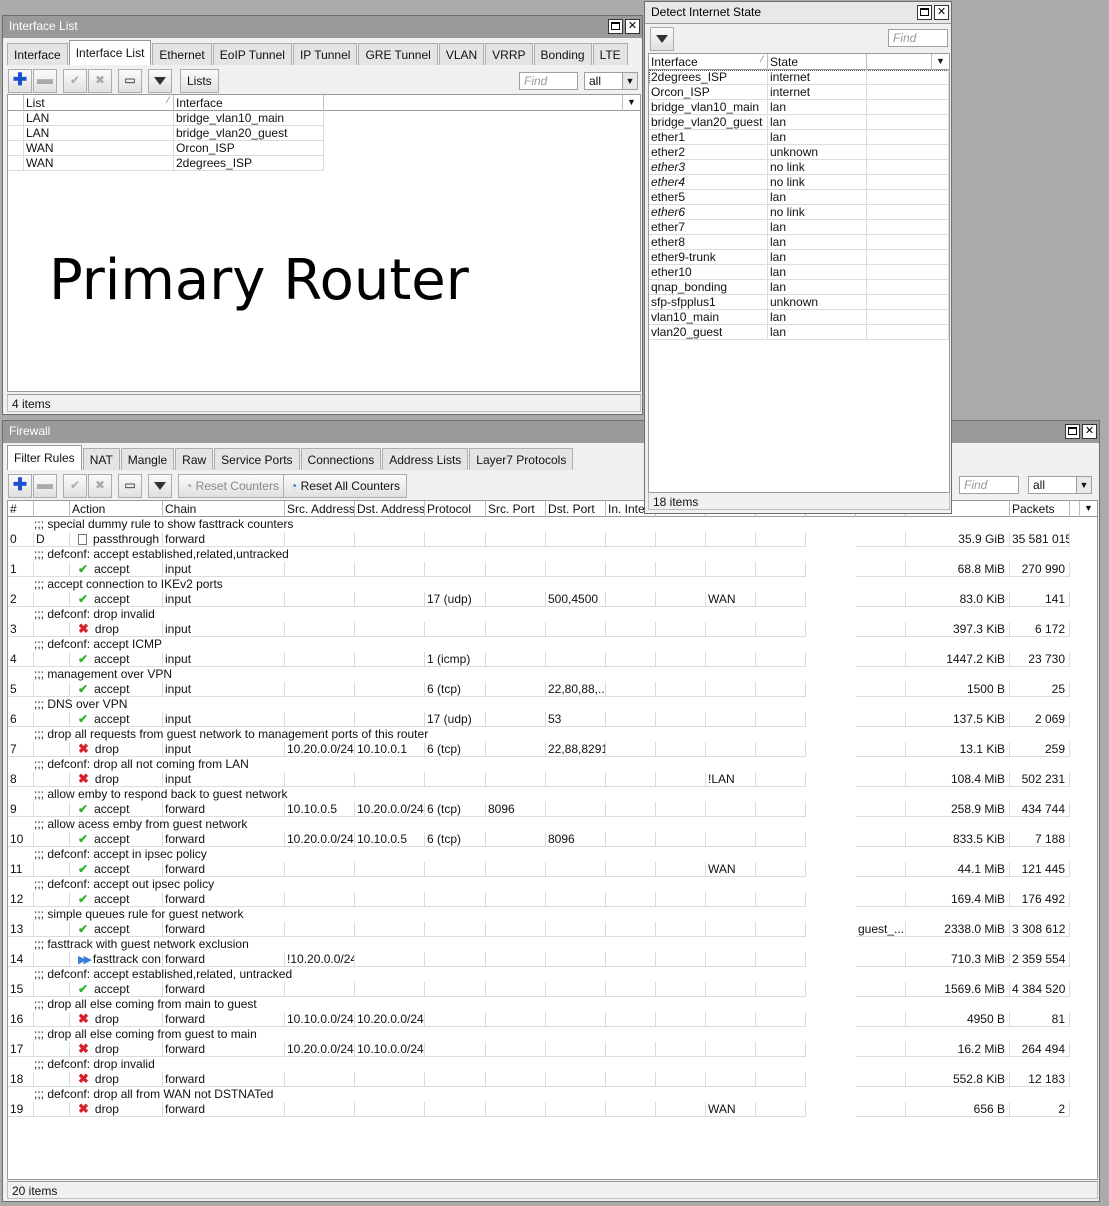 Image resolution: width=1109 pixels, height=1206 pixels. What do you see at coordinates (147, 459) in the screenshot?
I see `tab-mangle: Mangle` at bounding box center [147, 459].